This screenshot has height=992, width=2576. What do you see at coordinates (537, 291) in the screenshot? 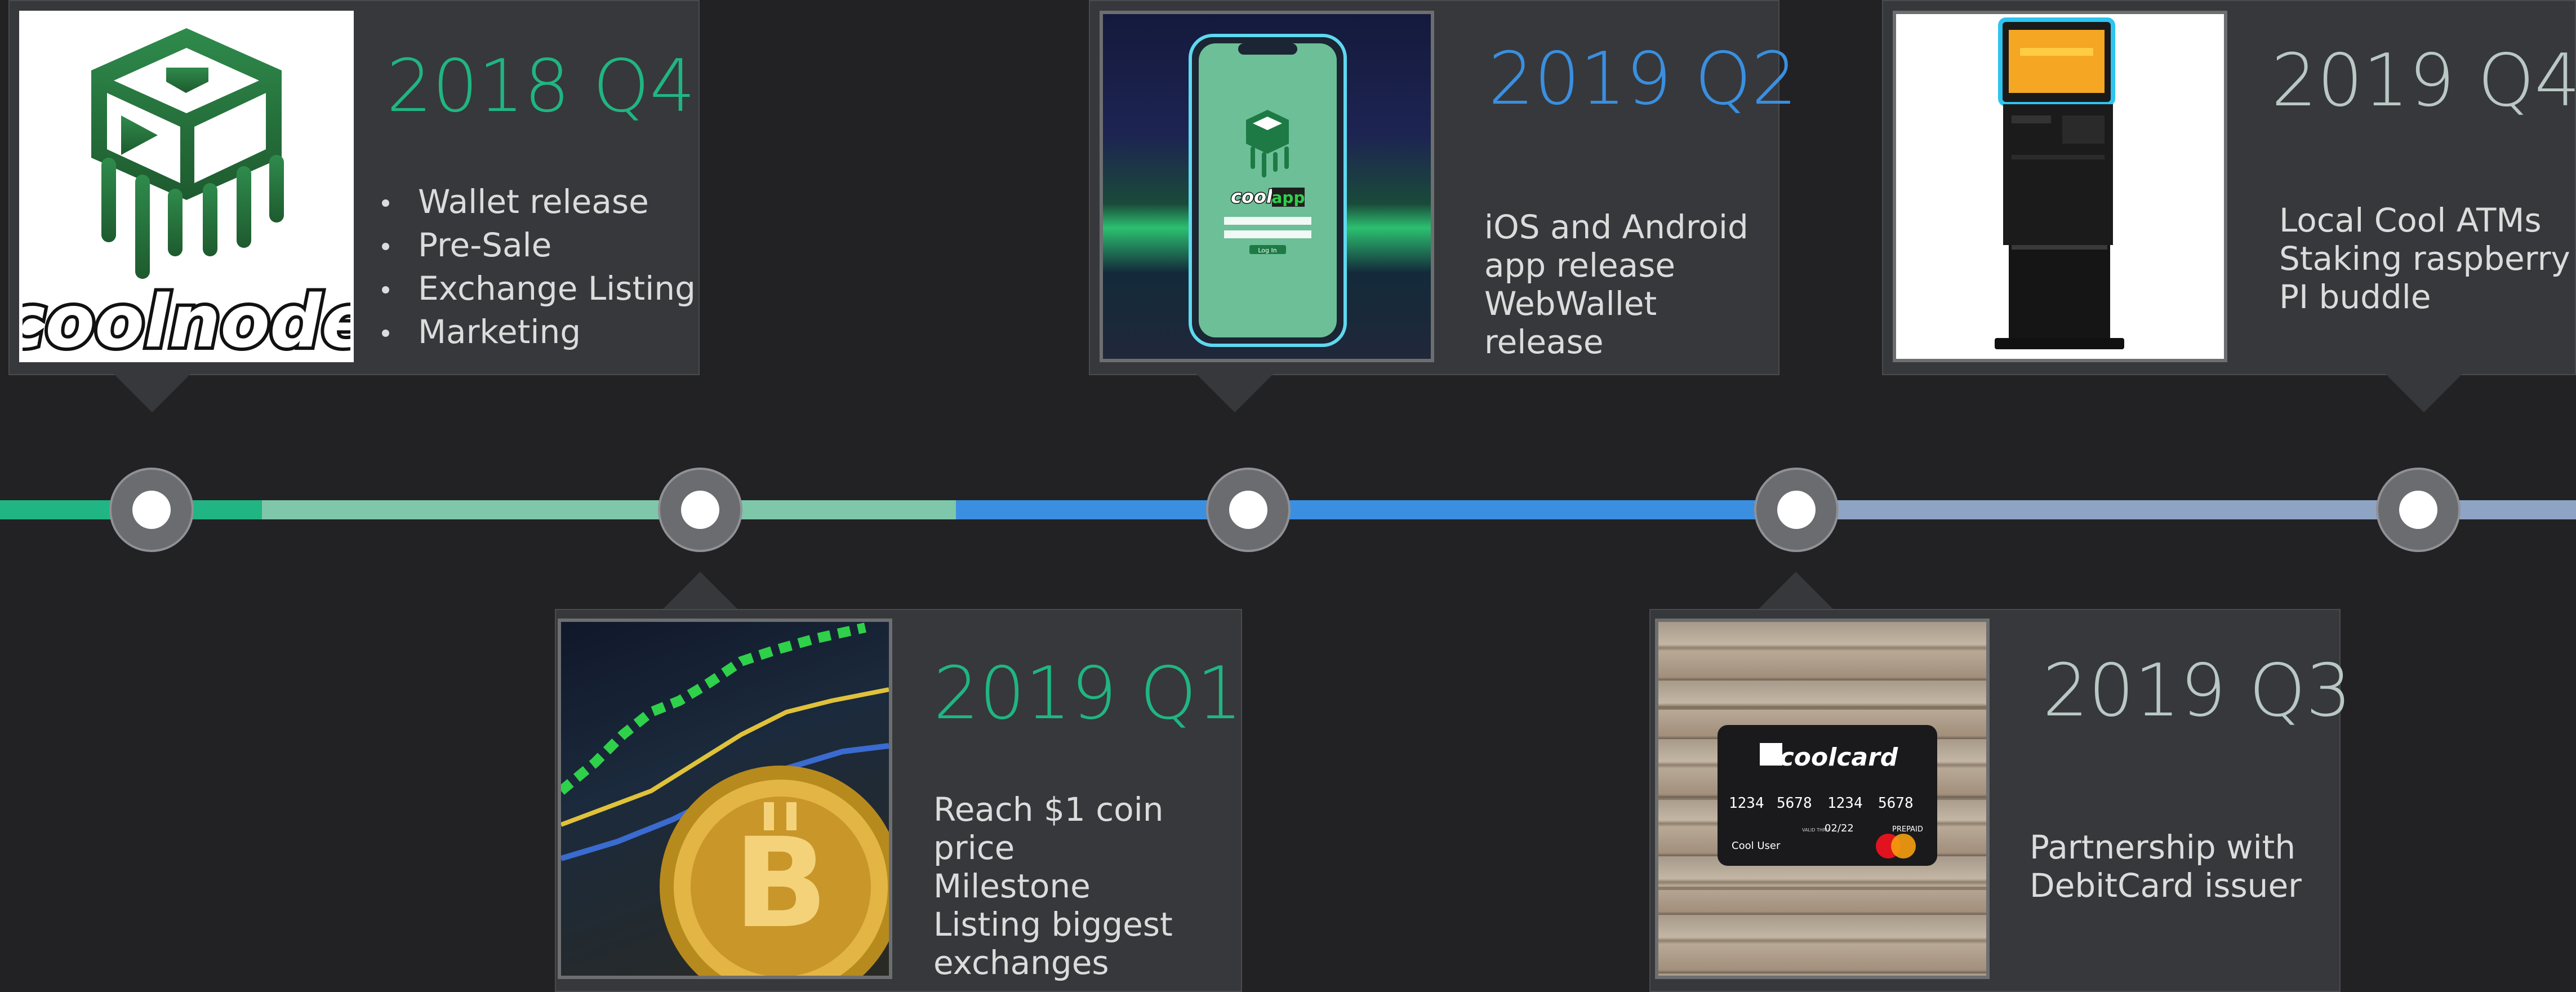
I see `list-item: Exchange Listing` at bounding box center [537, 291].